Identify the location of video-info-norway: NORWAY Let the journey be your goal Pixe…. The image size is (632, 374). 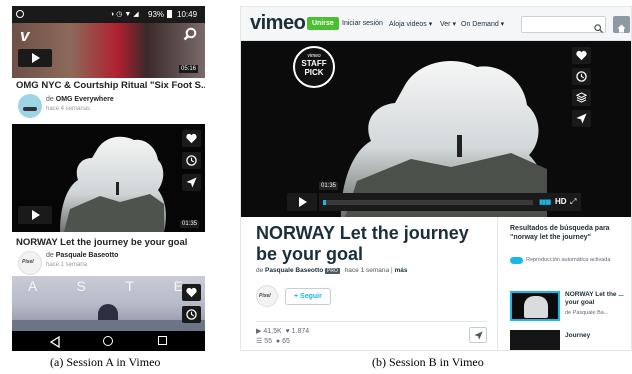
(108, 254).